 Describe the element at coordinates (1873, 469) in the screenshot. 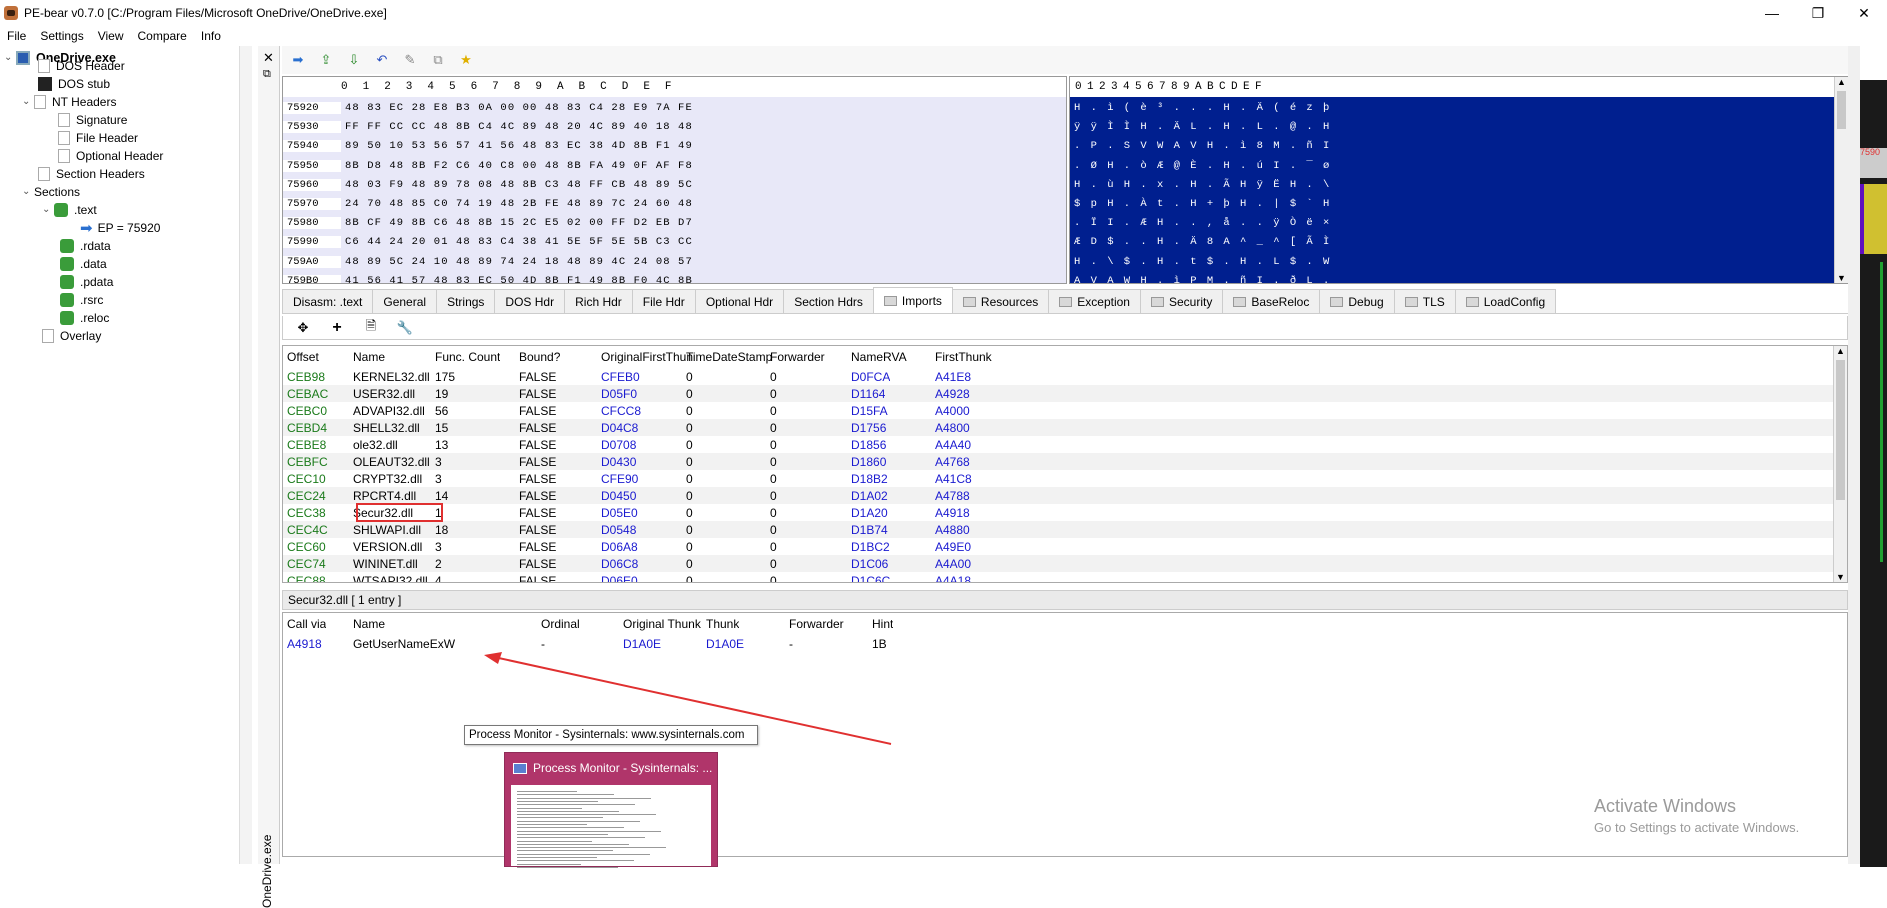

I see `background-window: 7590` at that location.